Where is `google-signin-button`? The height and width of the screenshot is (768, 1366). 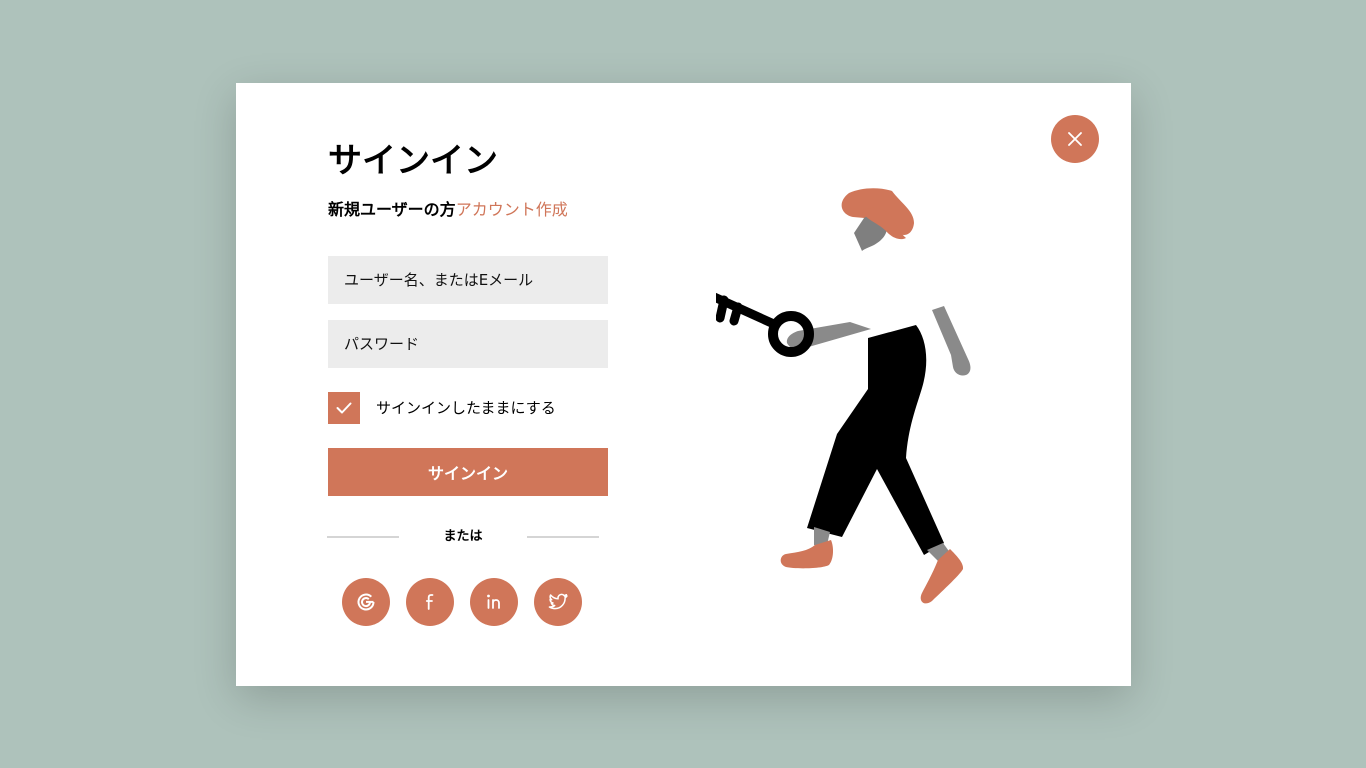
google-signin-button is located at coordinates (366, 602).